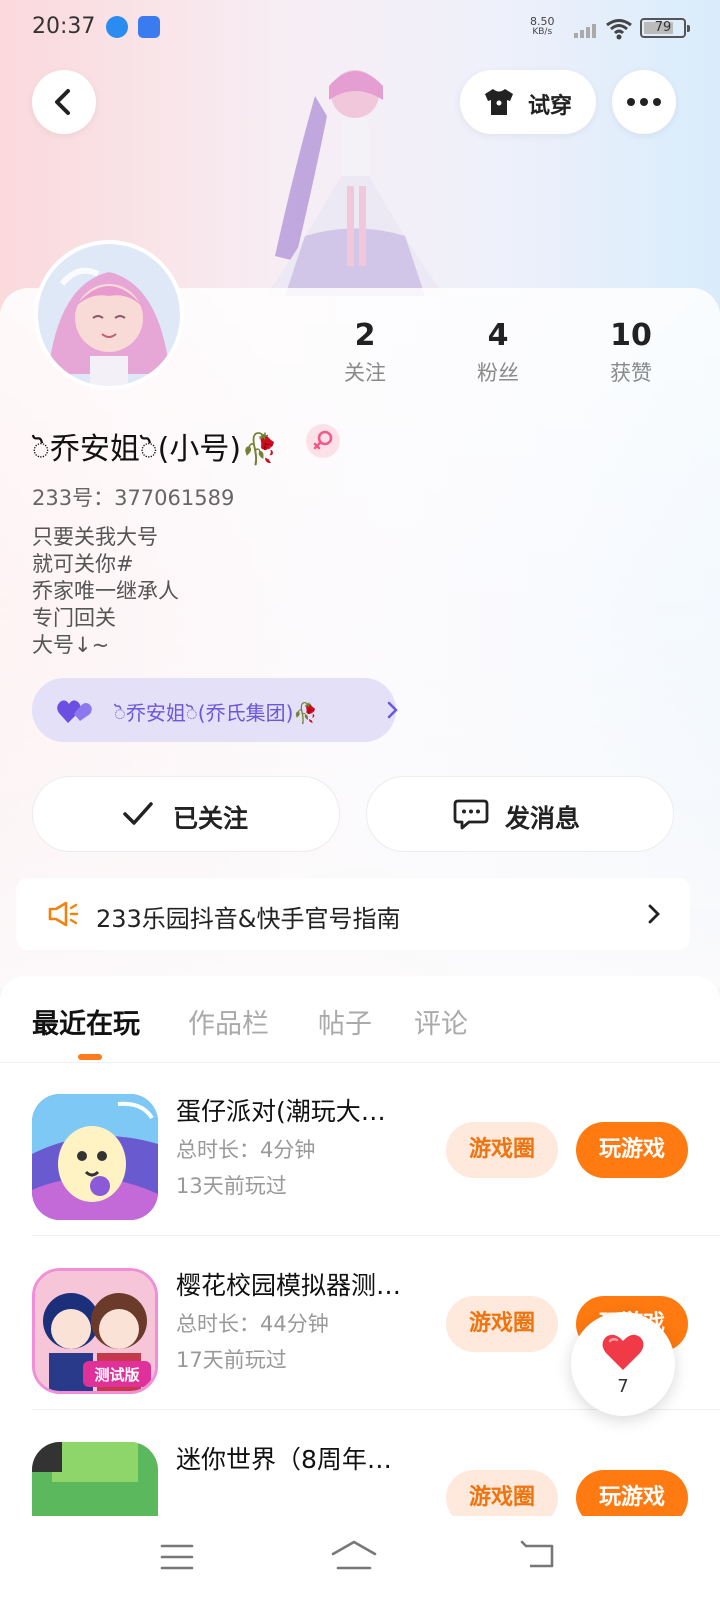 Image resolution: width=720 pixels, height=1600 pixels. I want to click on avatar, so click(109, 315).